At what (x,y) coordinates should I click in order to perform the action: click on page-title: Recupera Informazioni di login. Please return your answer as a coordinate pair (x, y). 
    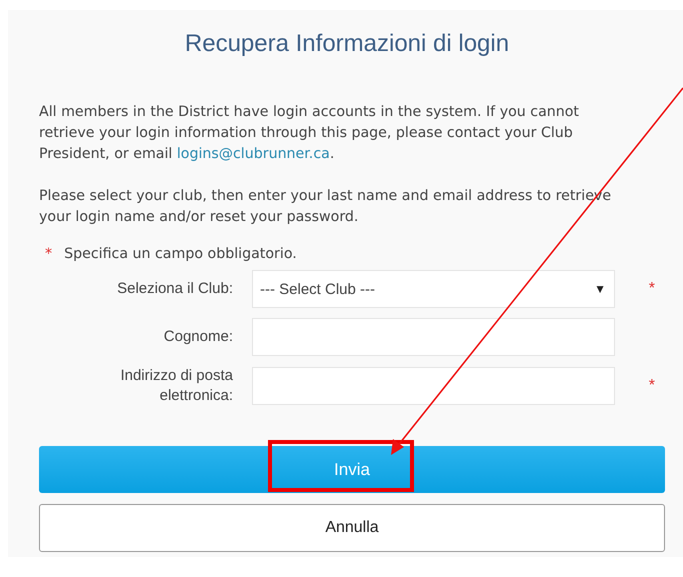
    Looking at the image, I should click on (347, 44).